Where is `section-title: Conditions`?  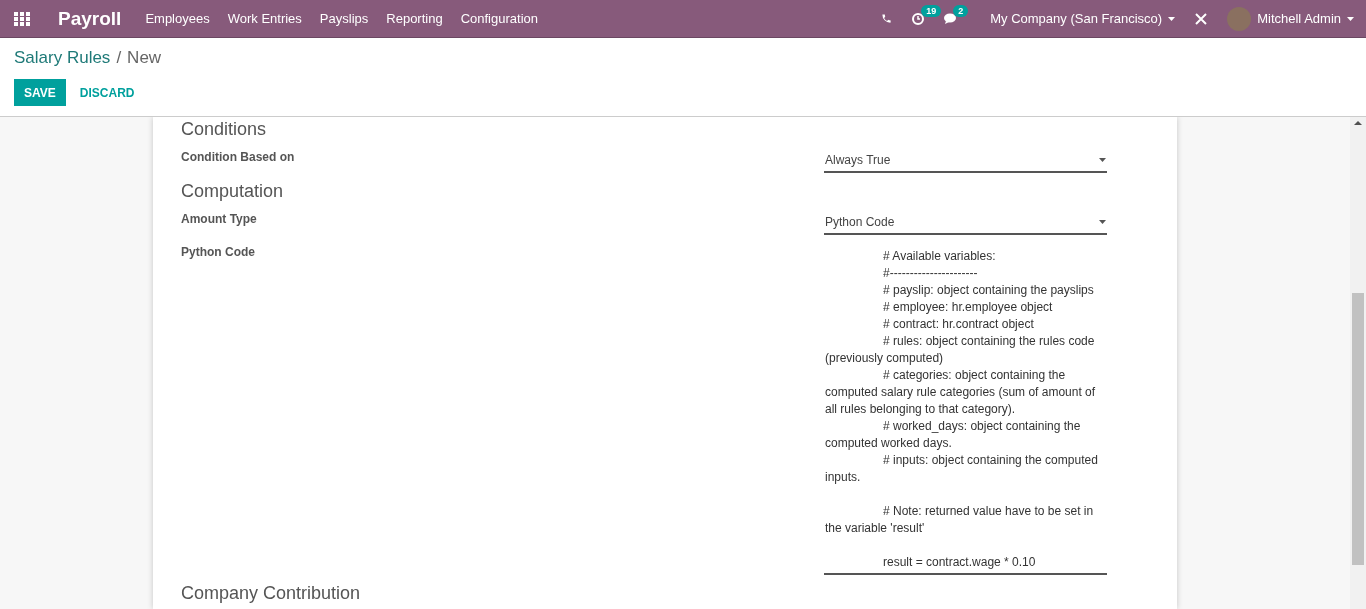
section-title: Conditions is located at coordinates (224, 129).